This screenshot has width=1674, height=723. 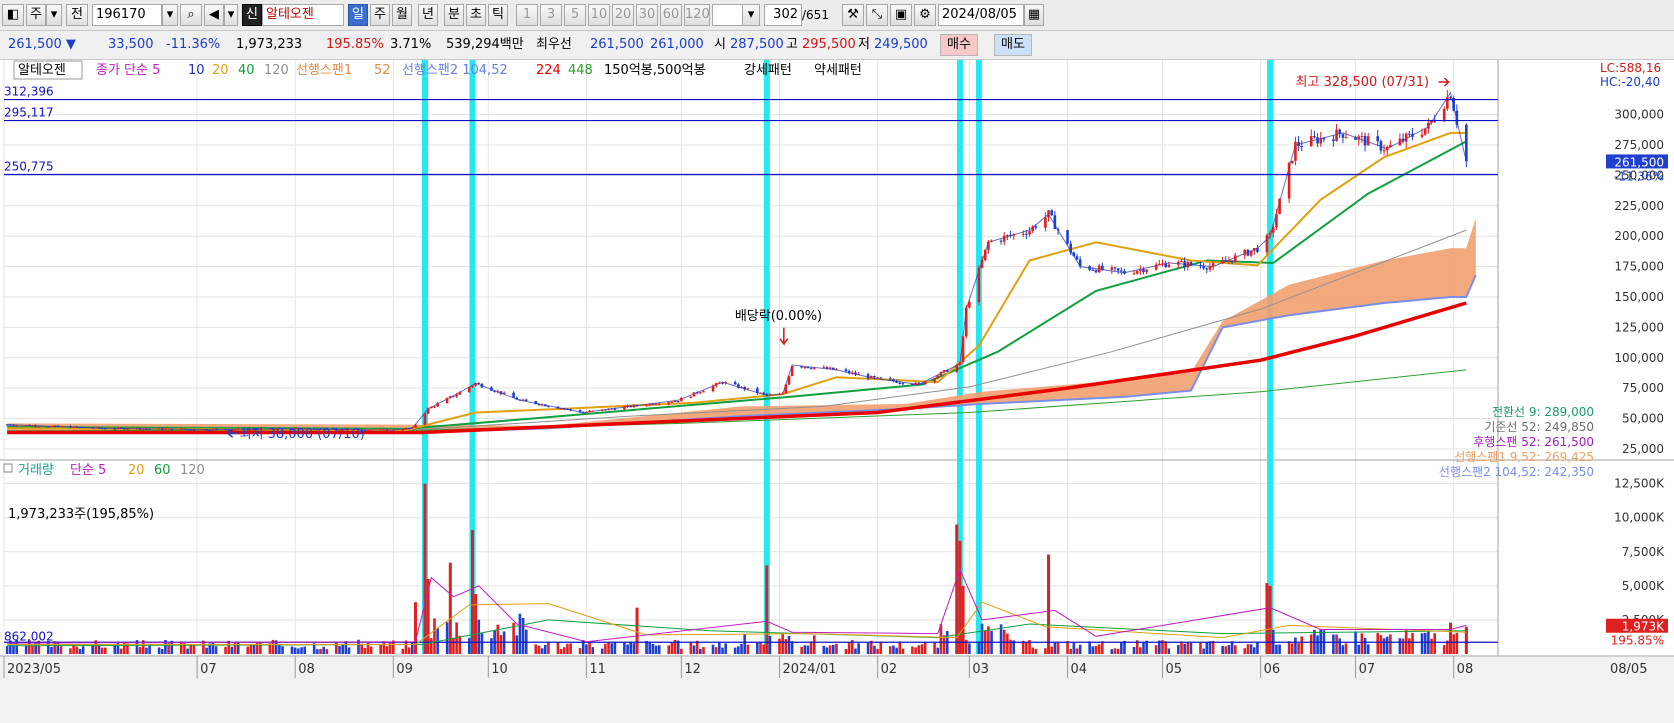 What do you see at coordinates (1049, 604) in the screenshot?
I see `volume-spike-bar` at bounding box center [1049, 604].